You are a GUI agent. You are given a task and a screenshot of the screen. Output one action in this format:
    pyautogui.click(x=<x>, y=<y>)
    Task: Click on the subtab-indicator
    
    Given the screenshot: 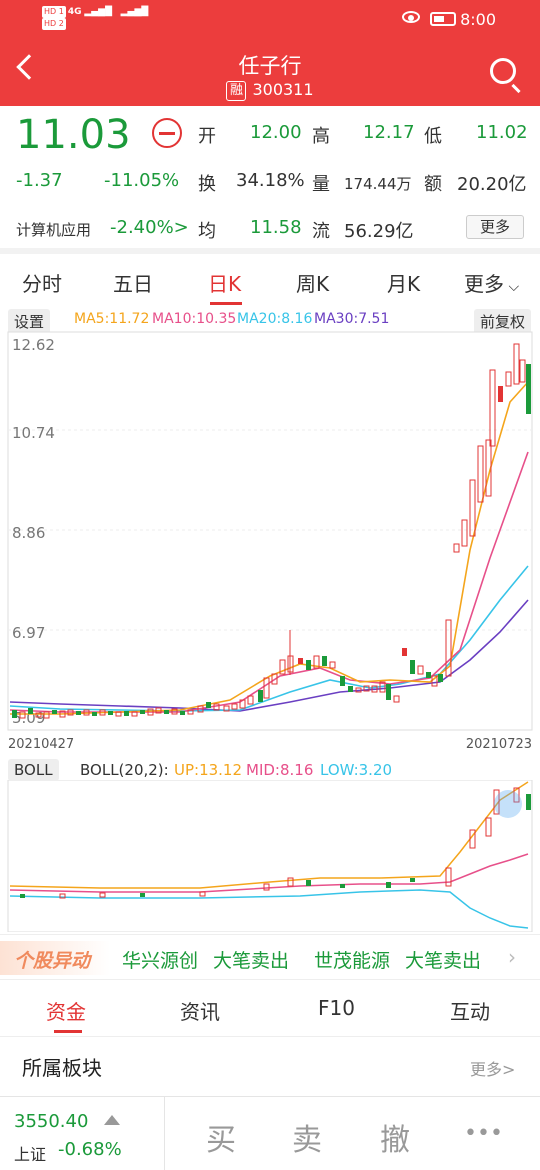 What is the action you would take?
    pyautogui.click(x=68, y=1031)
    